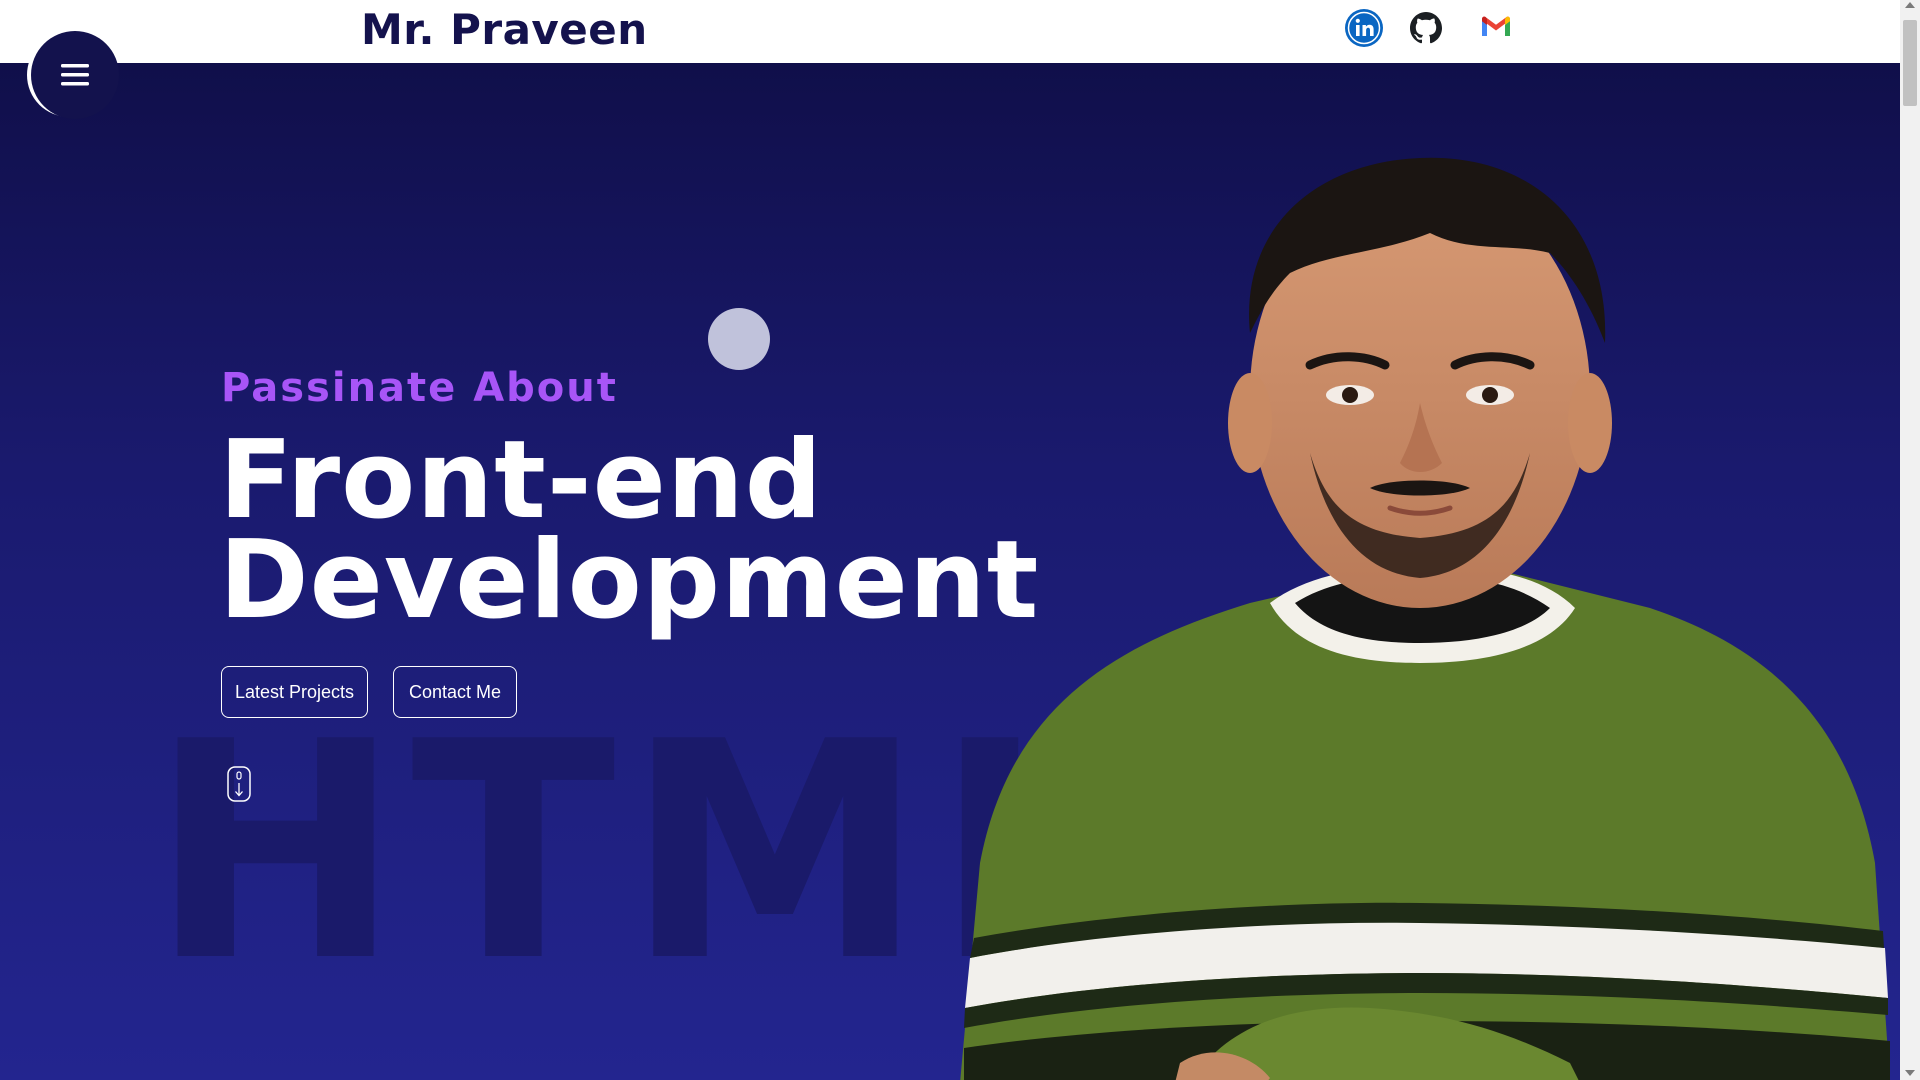  What do you see at coordinates (629, 580) in the screenshot?
I see `headline-line-2: Development` at bounding box center [629, 580].